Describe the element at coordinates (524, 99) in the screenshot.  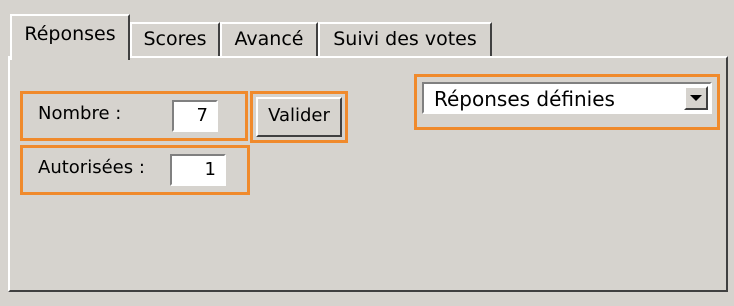
I see `mode-select-value: Réponses définies` at that location.